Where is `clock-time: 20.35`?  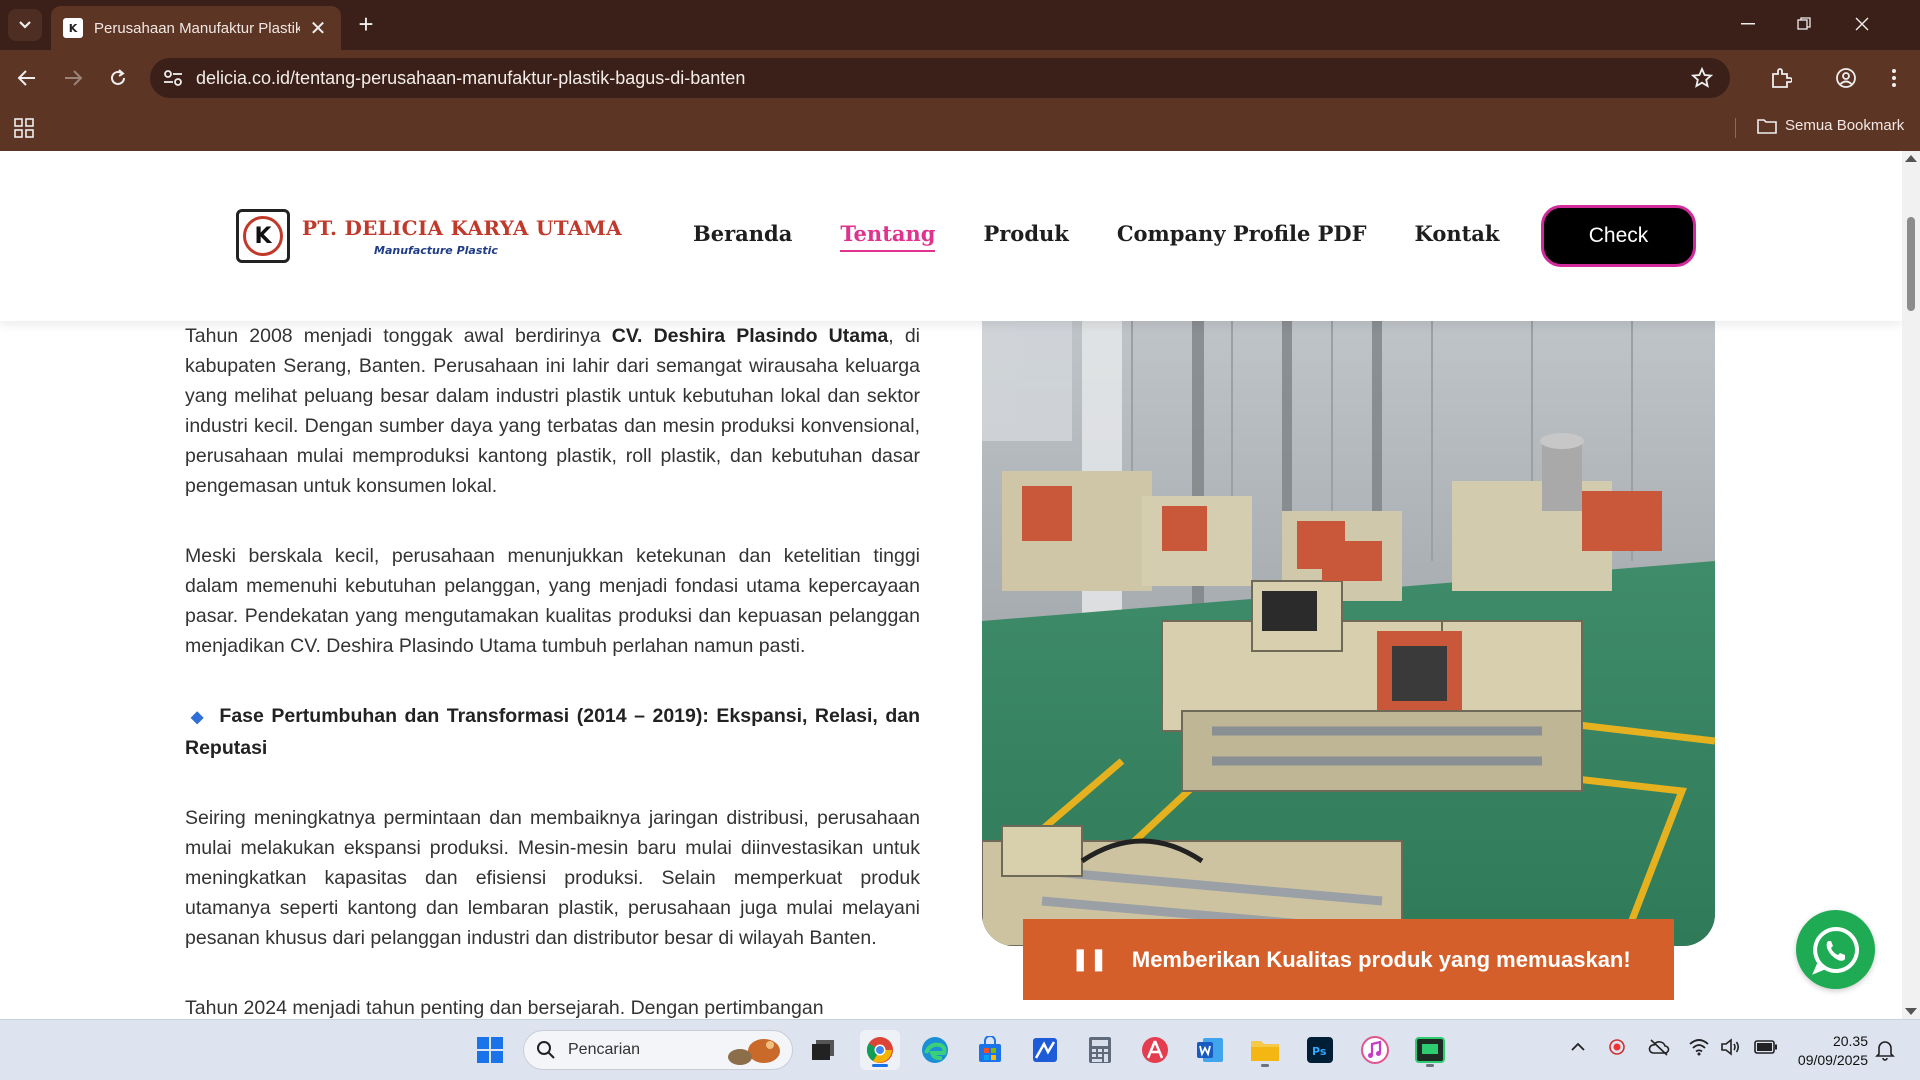
clock-time: 20.35 is located at coordinates (1850, 1041).